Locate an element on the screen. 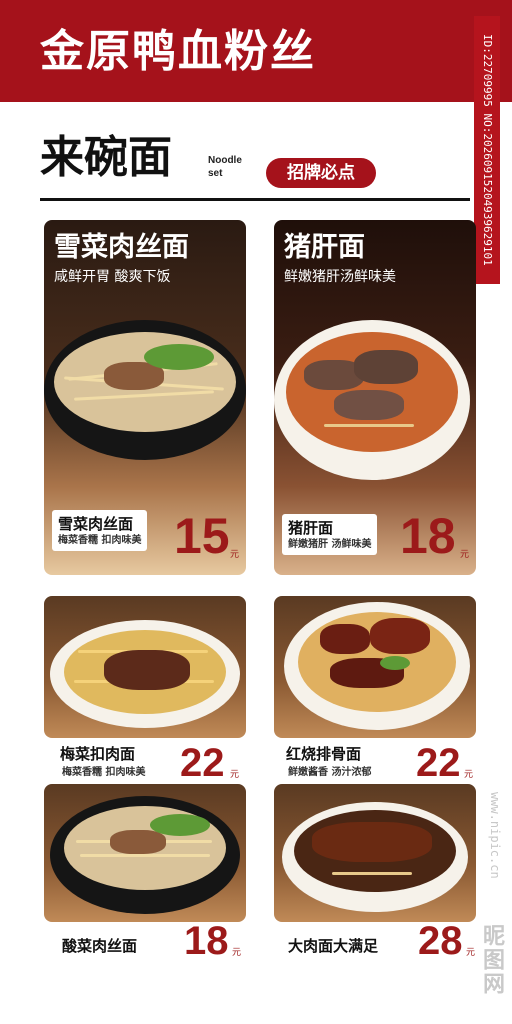 This screenshot has height=1024, width=512. watermark-logo: 昵图网 is located at coordinates (491, 960).